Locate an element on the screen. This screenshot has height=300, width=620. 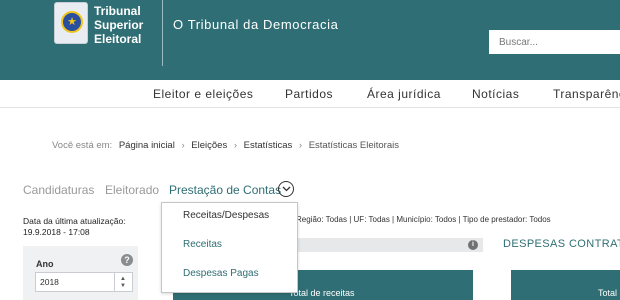
menu-item-receitas: Receitas is located at coordinates (202, 244).